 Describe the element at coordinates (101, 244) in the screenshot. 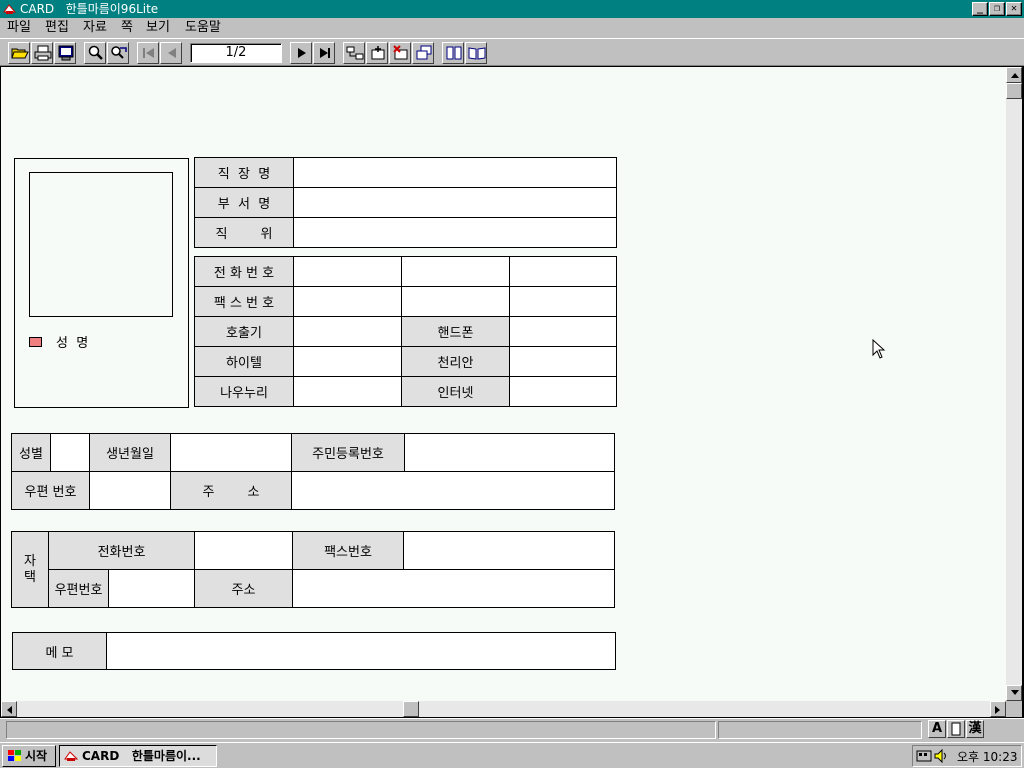

I see `photo-frame` at that location.